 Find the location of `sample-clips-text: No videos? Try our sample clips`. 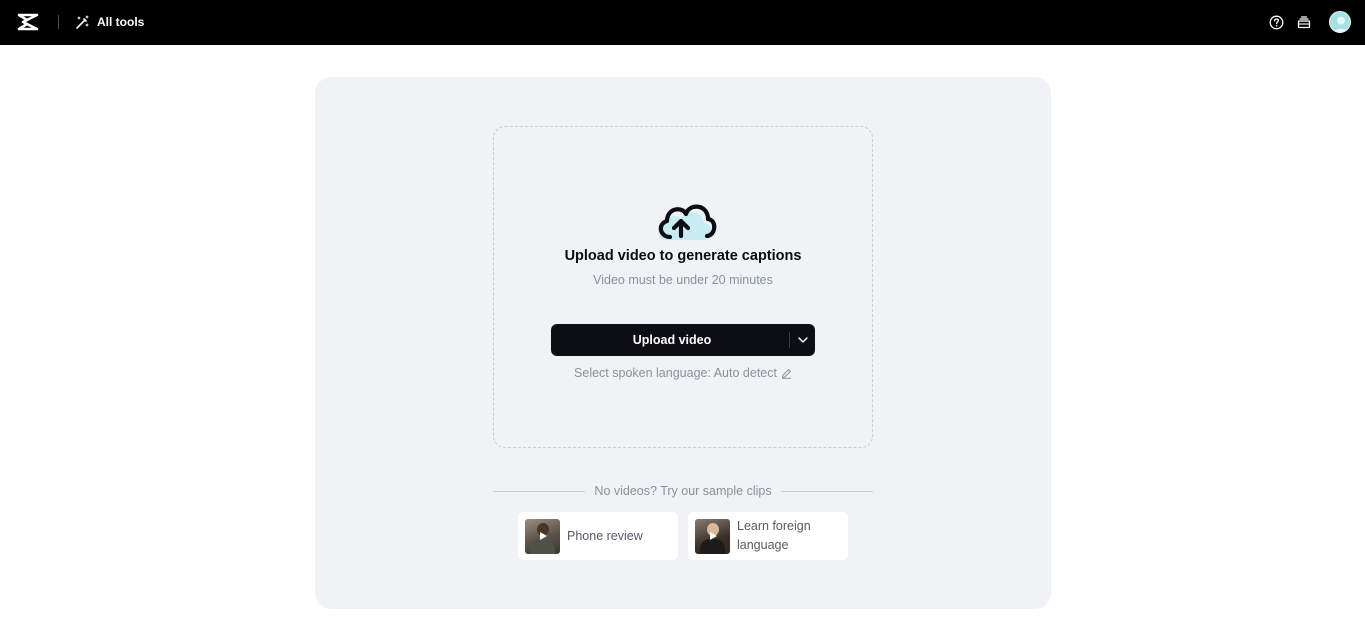

sample-clips-text: No videos? Try our sample clips is located at coordinates (682, 491).